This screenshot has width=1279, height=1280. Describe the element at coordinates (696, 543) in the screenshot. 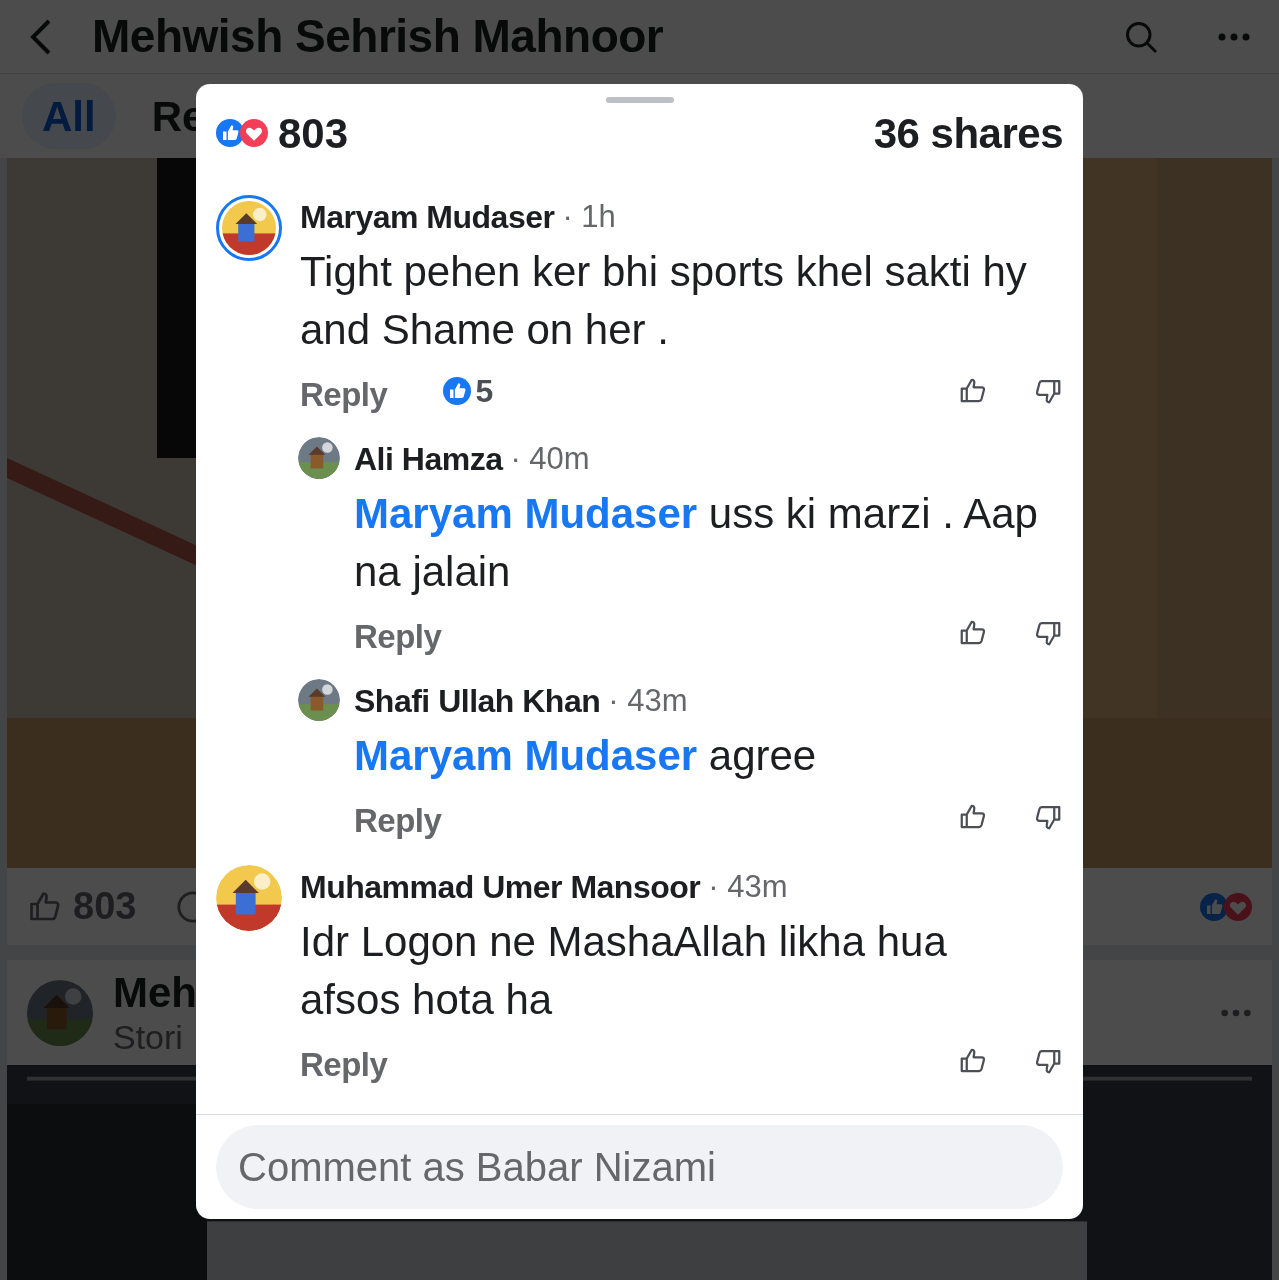

I see `comment-text: Maryam Mudaser uss ki marzi . Aap na jalain` at that location.